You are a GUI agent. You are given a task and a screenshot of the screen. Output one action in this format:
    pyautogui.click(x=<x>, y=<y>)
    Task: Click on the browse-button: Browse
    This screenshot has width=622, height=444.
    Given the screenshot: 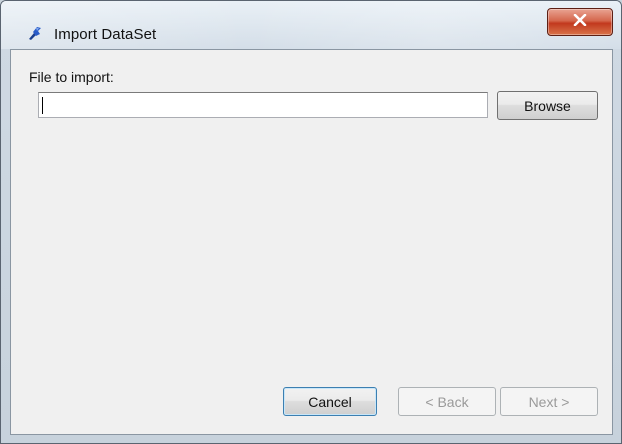 What is the action you would take?
    pyautogui.click(x=547, y=105)
    